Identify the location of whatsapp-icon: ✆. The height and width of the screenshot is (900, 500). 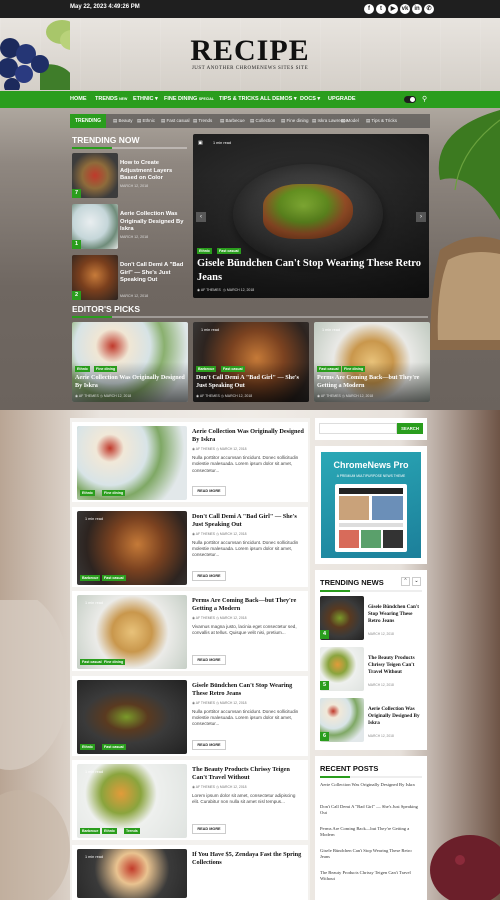
(429, 9).